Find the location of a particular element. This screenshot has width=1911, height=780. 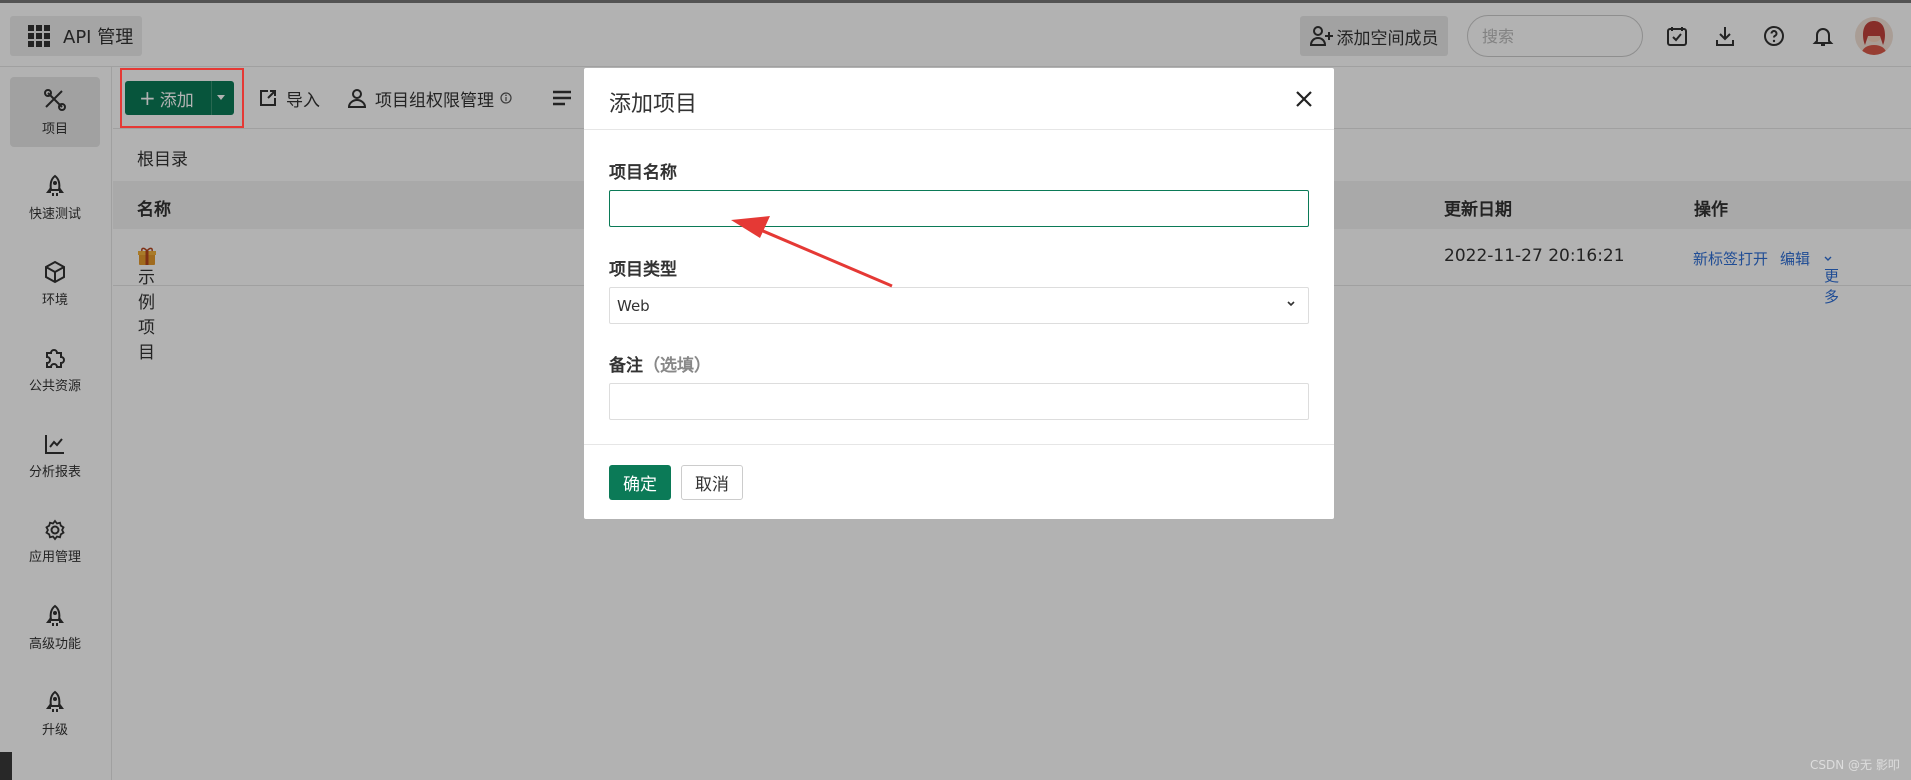

note-label: 备注（选填） is located at coordinates (660, 363).